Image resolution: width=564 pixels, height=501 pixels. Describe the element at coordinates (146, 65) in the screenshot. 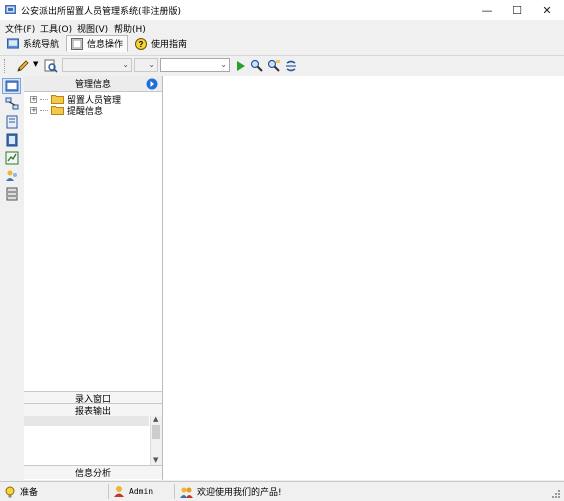

I see `filter-combo-2: ⌄` at that location.